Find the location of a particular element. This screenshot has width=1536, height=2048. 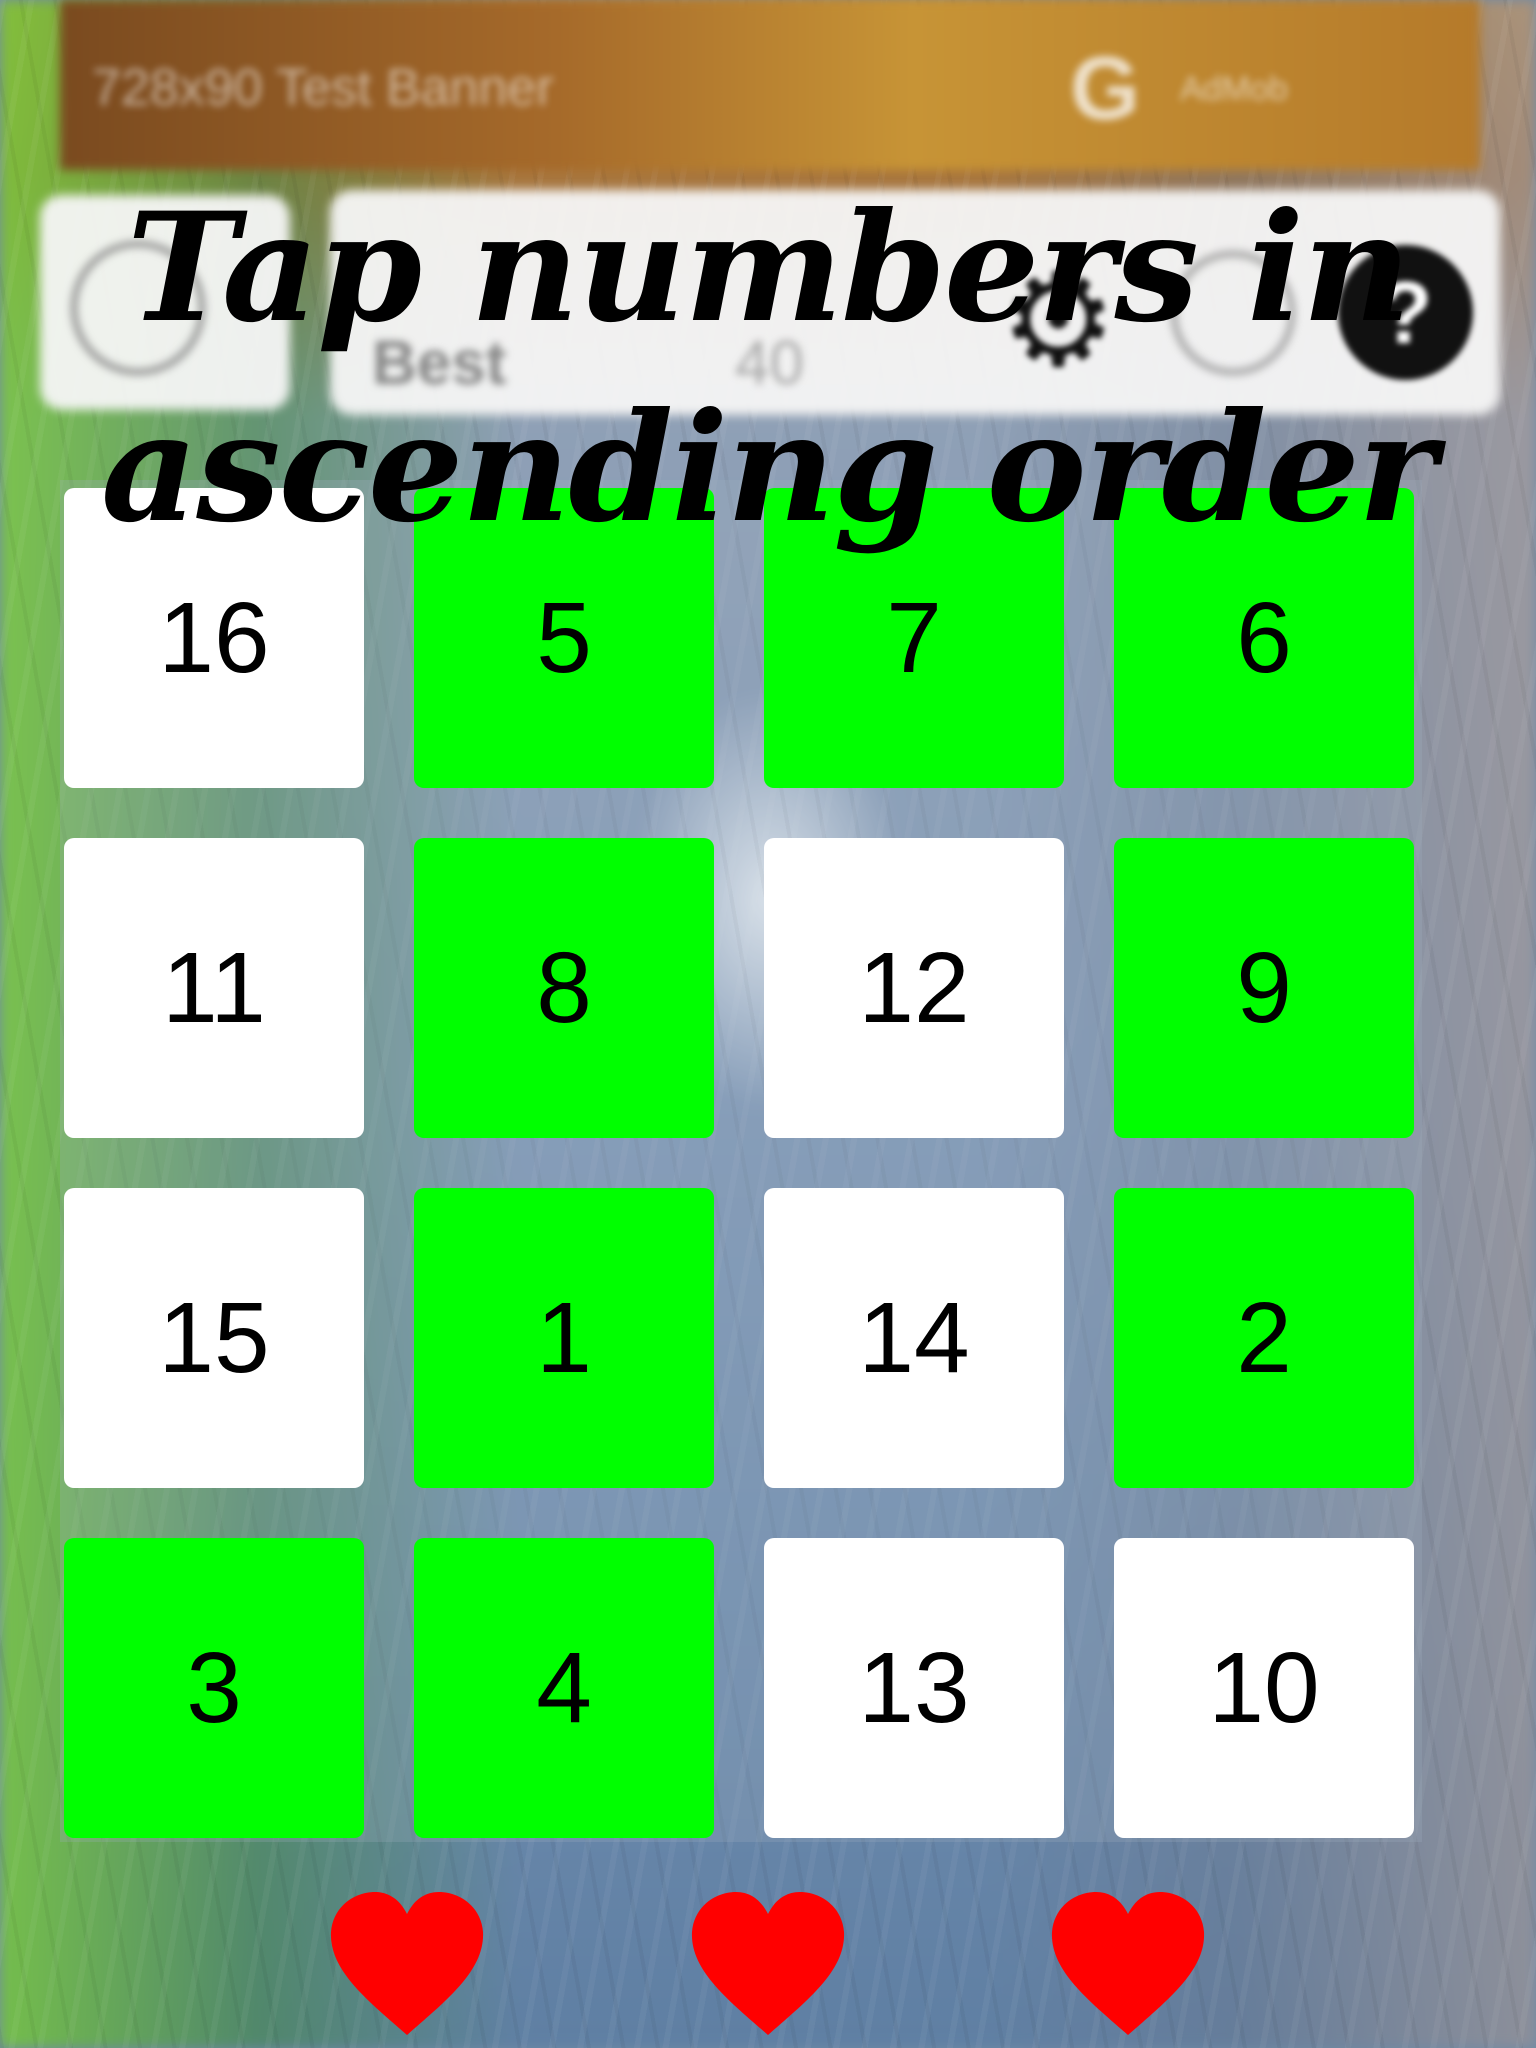

number-tile: 13 is located at coordinates (914, 1688).